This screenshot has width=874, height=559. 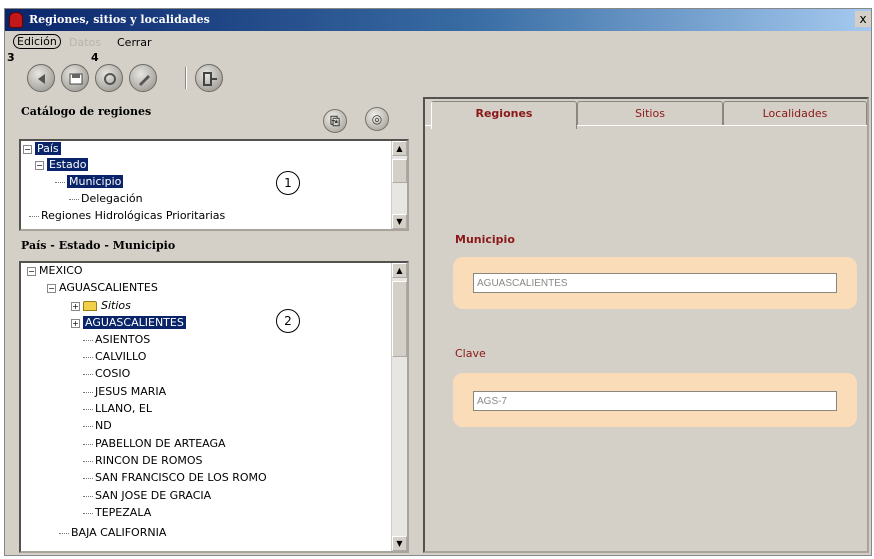 I want to click on municipio-field, so click(x=655, y=283).